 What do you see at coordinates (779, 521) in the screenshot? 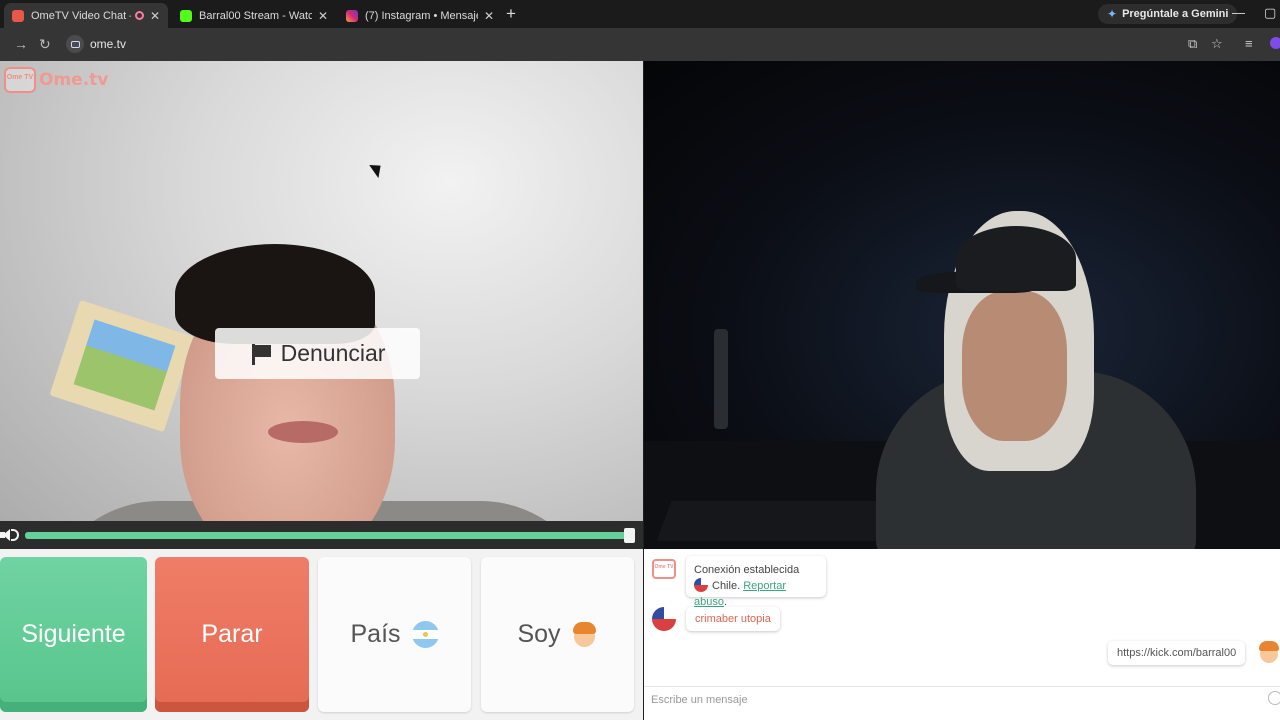
I see `keyboard` at bounding box center [779, 521].